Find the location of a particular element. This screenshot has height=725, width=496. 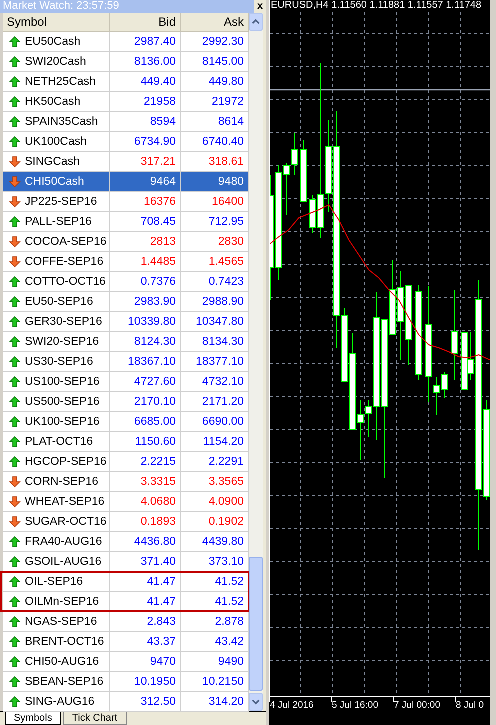

panel-tab: Symbols is located at coordinates (33, 718).